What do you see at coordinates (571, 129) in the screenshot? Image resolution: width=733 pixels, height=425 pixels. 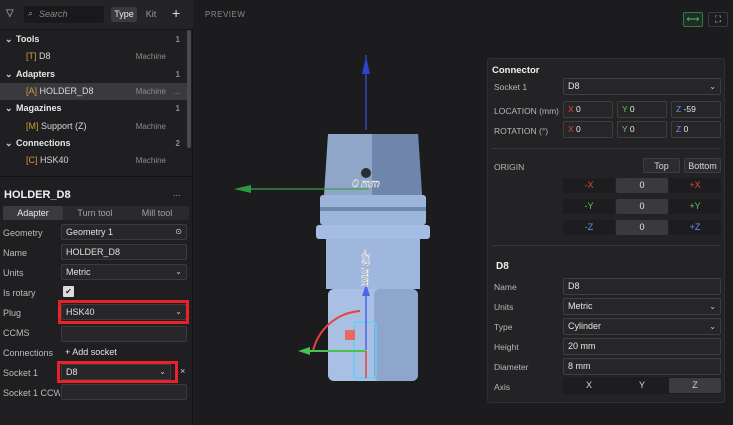 I see `x-label: X` at bounding box center [571, 129].